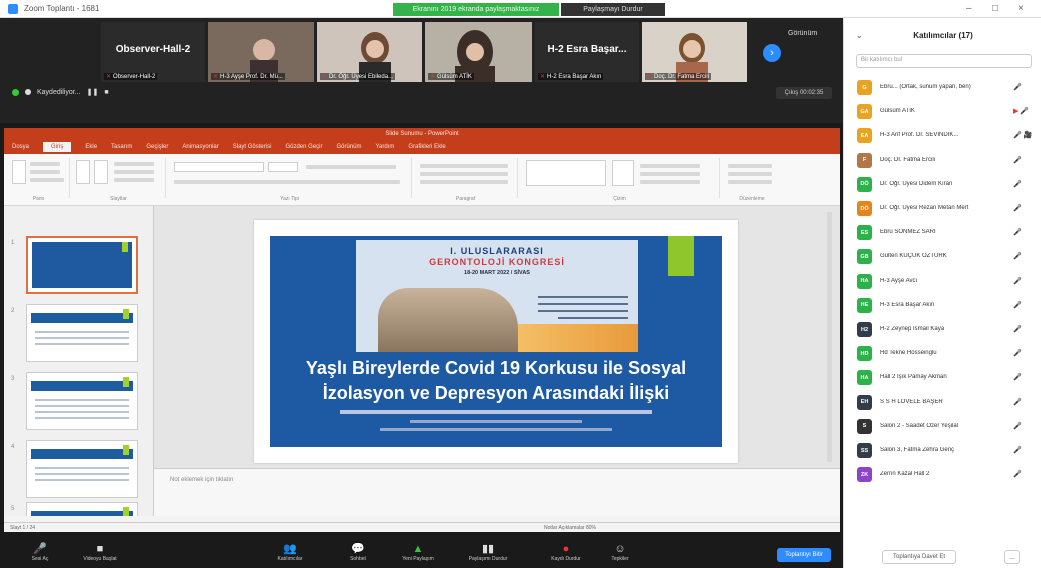  What do you see at coordinates (106, 92) in the screenshot?
I see `stop-recording-button: ■` at bounding box center [106, 92].